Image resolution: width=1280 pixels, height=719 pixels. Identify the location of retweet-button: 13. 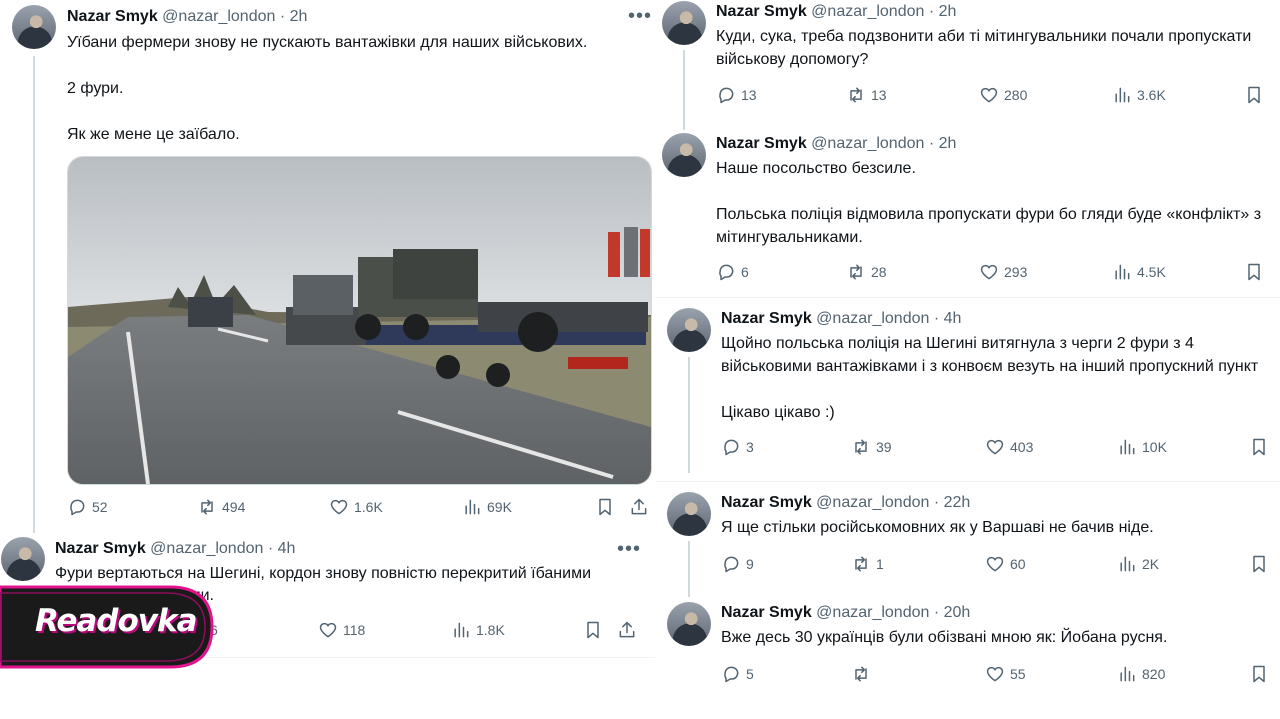
(866, 95).